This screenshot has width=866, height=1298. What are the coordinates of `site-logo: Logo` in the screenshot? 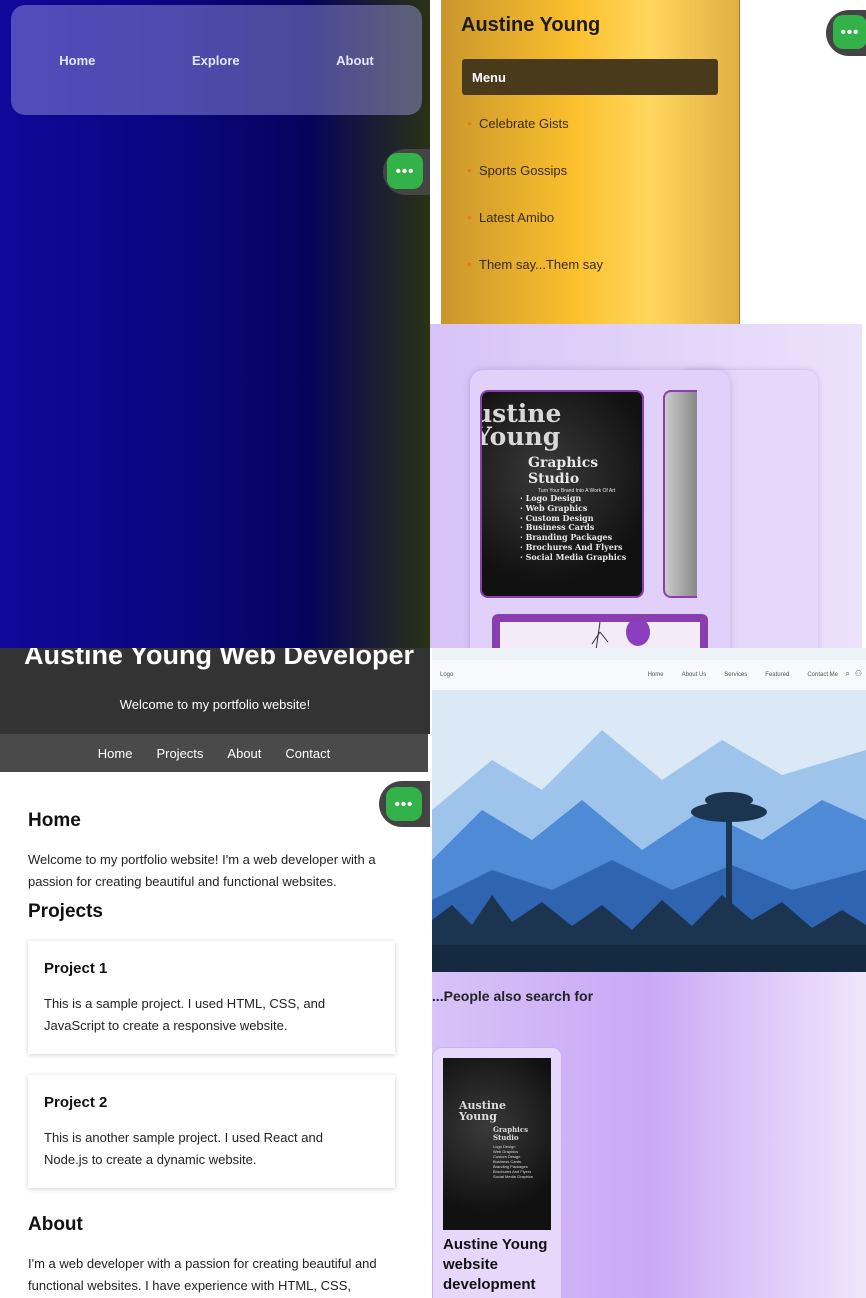 It's located at (446, 675).